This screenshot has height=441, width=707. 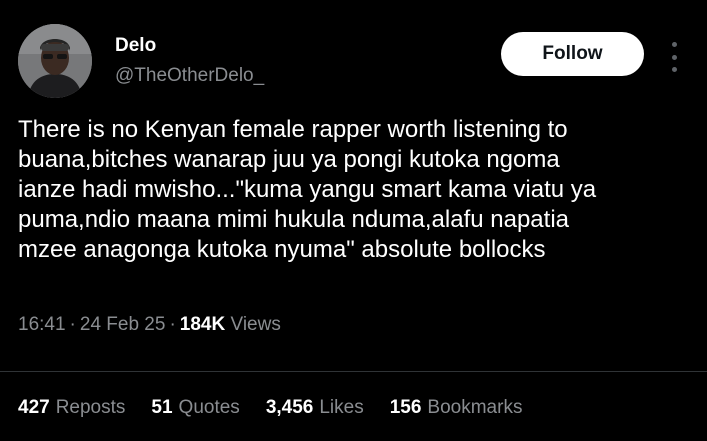 What do you see at coordinates (42, 324) in the screenshot?
I see `tweet-time: 16:41` at bounding box center [42, 324].